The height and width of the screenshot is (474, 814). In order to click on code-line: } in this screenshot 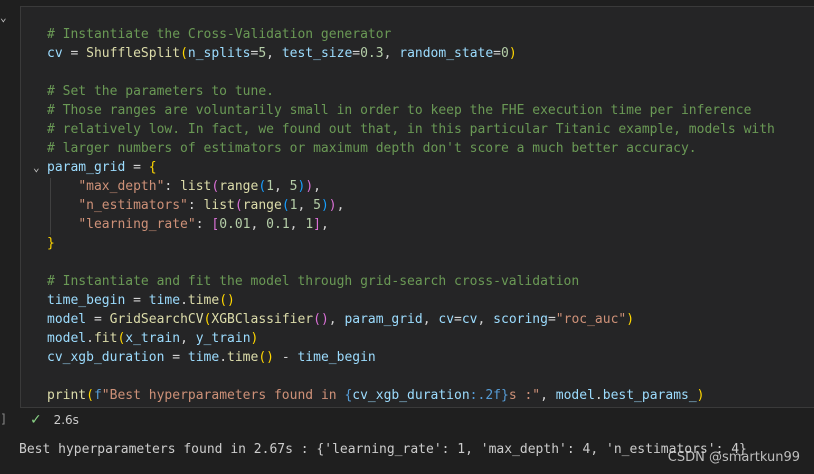, I will do `click(411, 243)`.